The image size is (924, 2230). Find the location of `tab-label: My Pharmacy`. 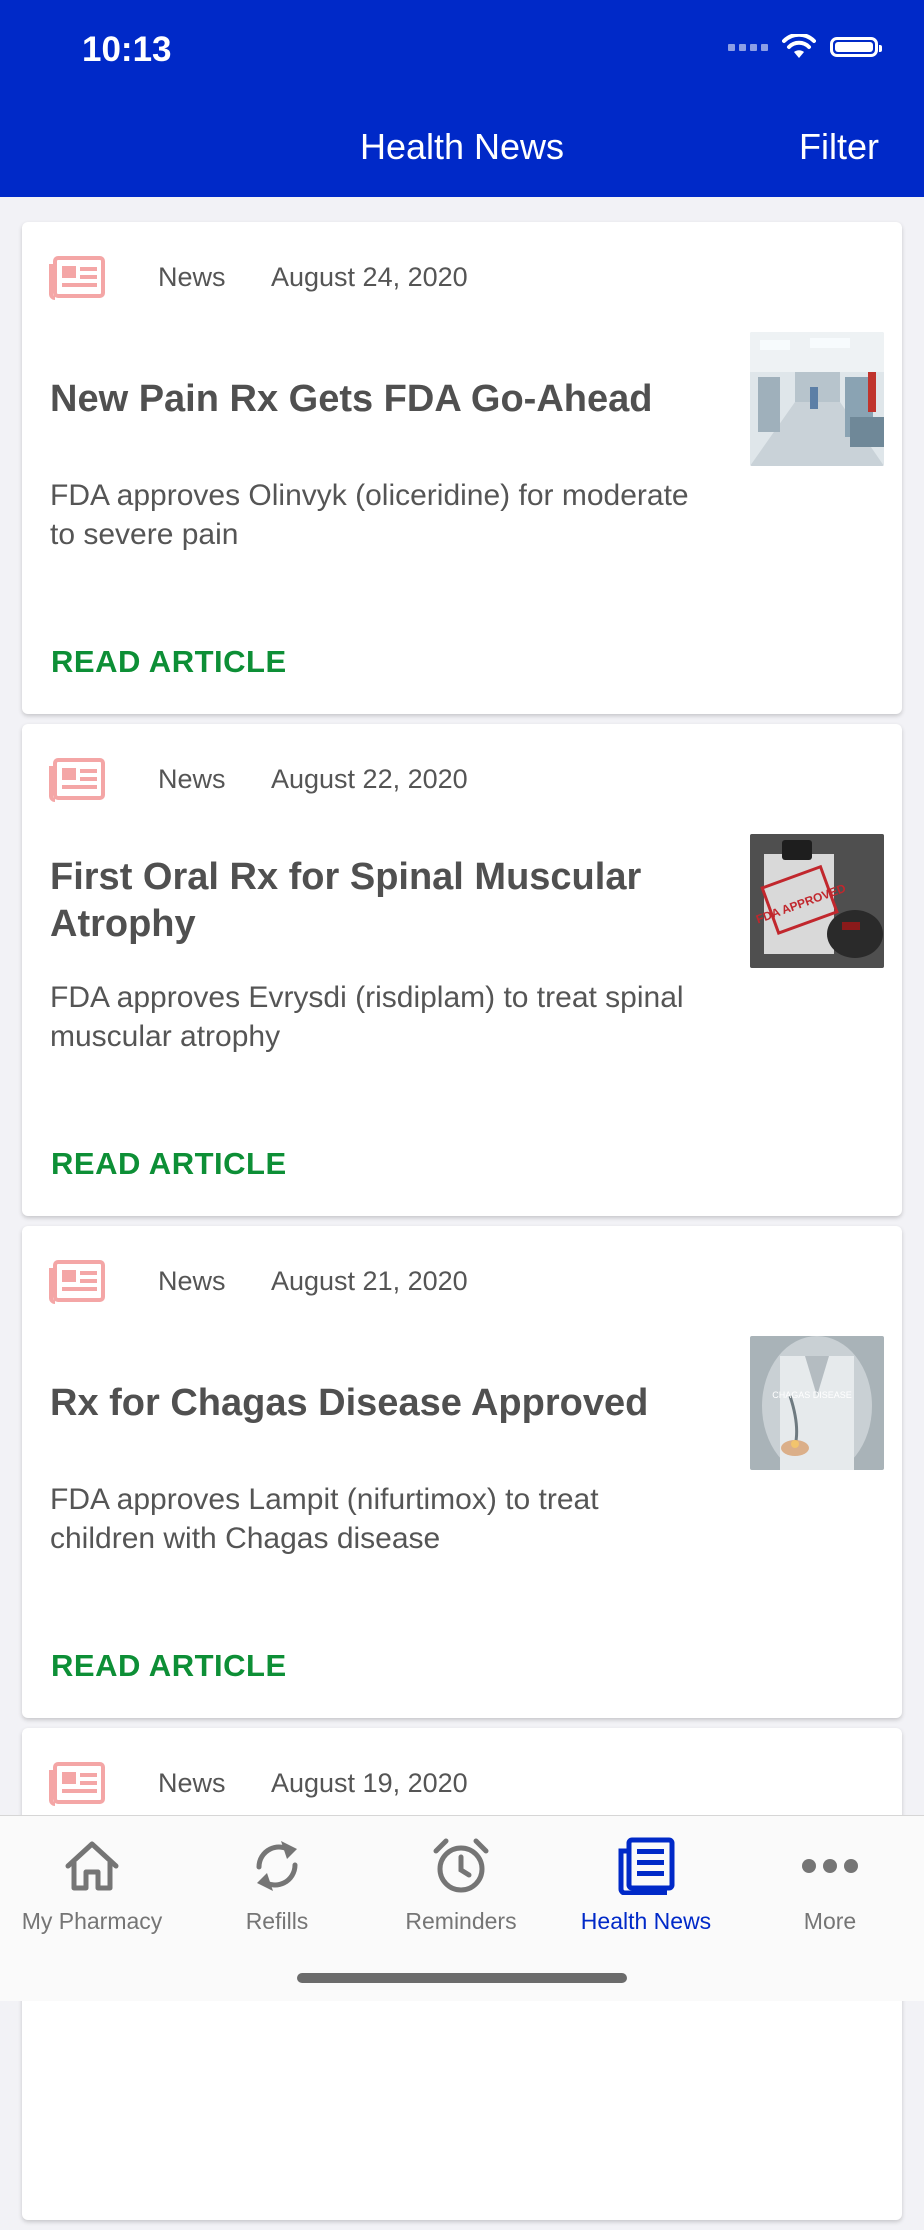

tab-label: My Pharmacy is located at coordinates (92, 1921).